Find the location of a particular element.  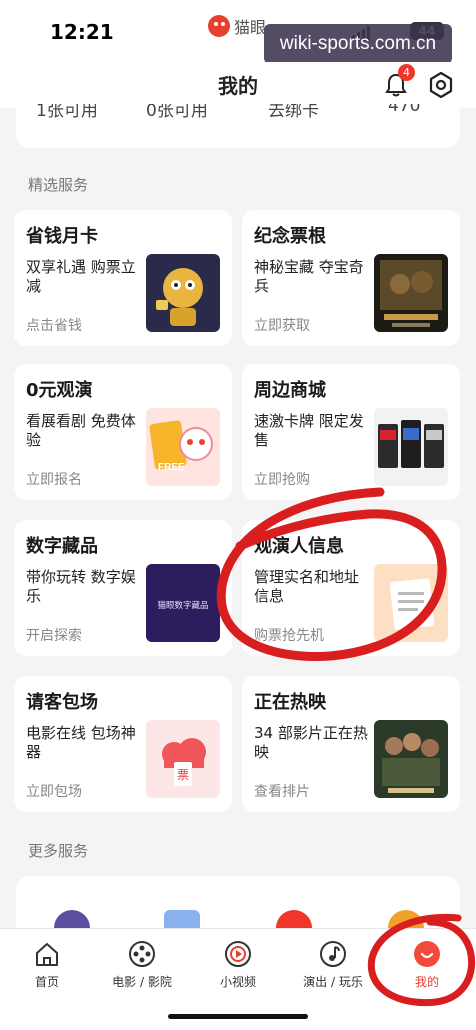

card-cta: 立即抢购 is located at coordinates (282, 480).